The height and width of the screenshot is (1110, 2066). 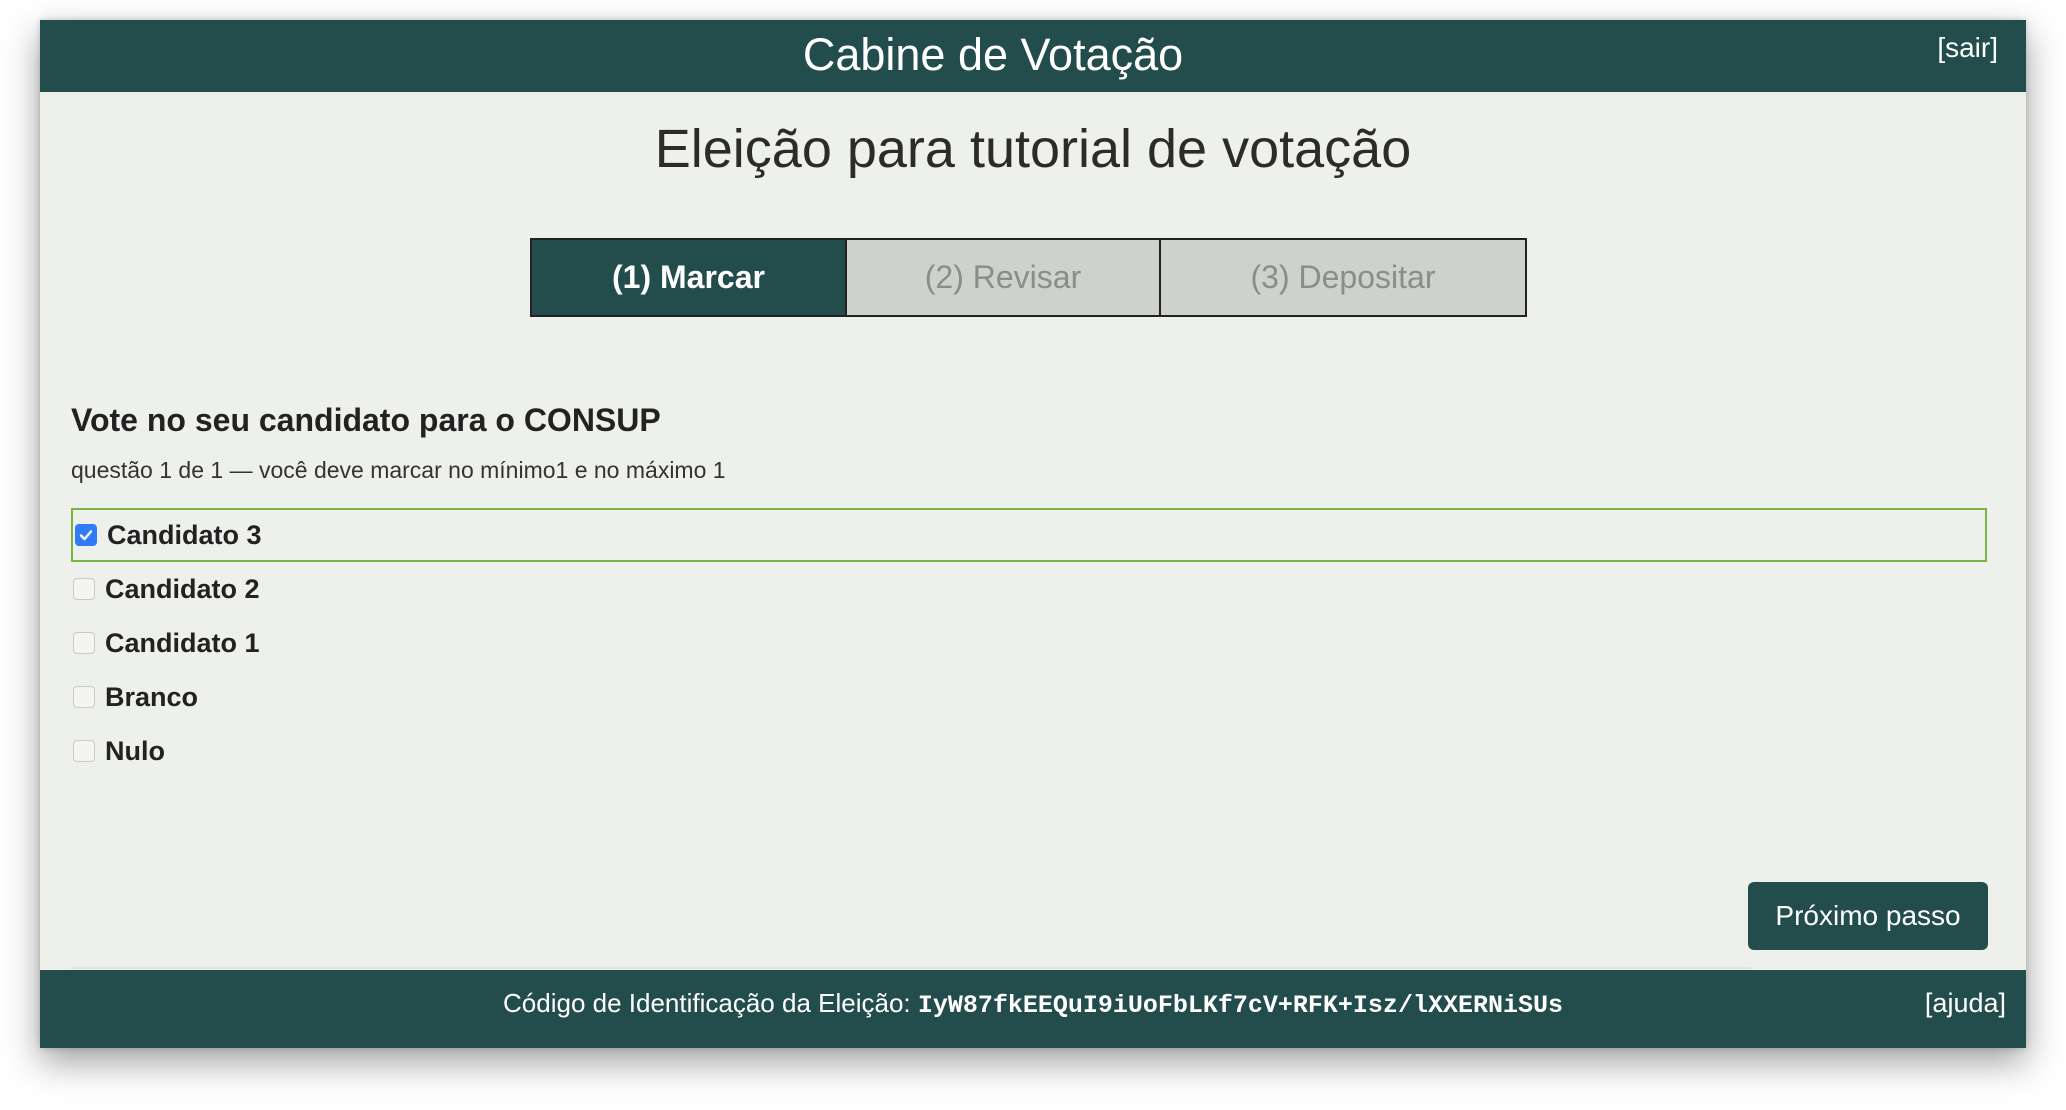 I want to click on election-title: Eleição para tutorial de votação, so click(x=1033, y=149).